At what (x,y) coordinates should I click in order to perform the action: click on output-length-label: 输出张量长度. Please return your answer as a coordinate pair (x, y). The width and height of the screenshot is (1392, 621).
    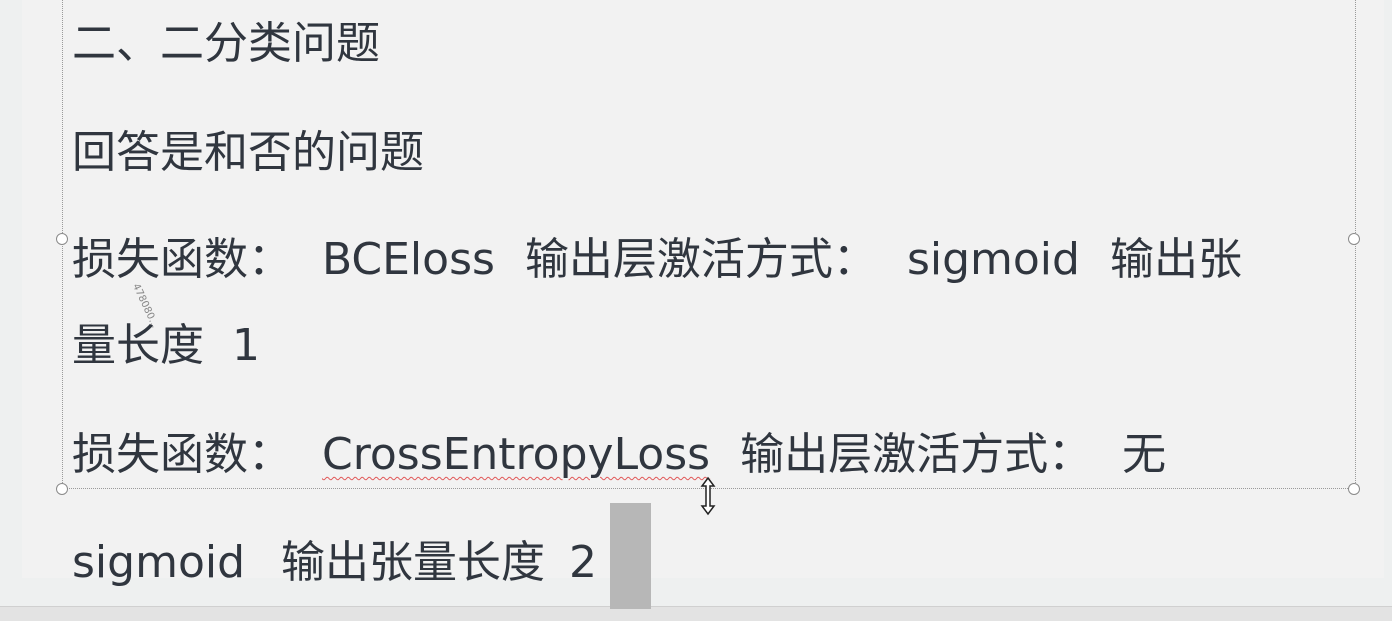
    Looking at the image, I should click on (413, 562).